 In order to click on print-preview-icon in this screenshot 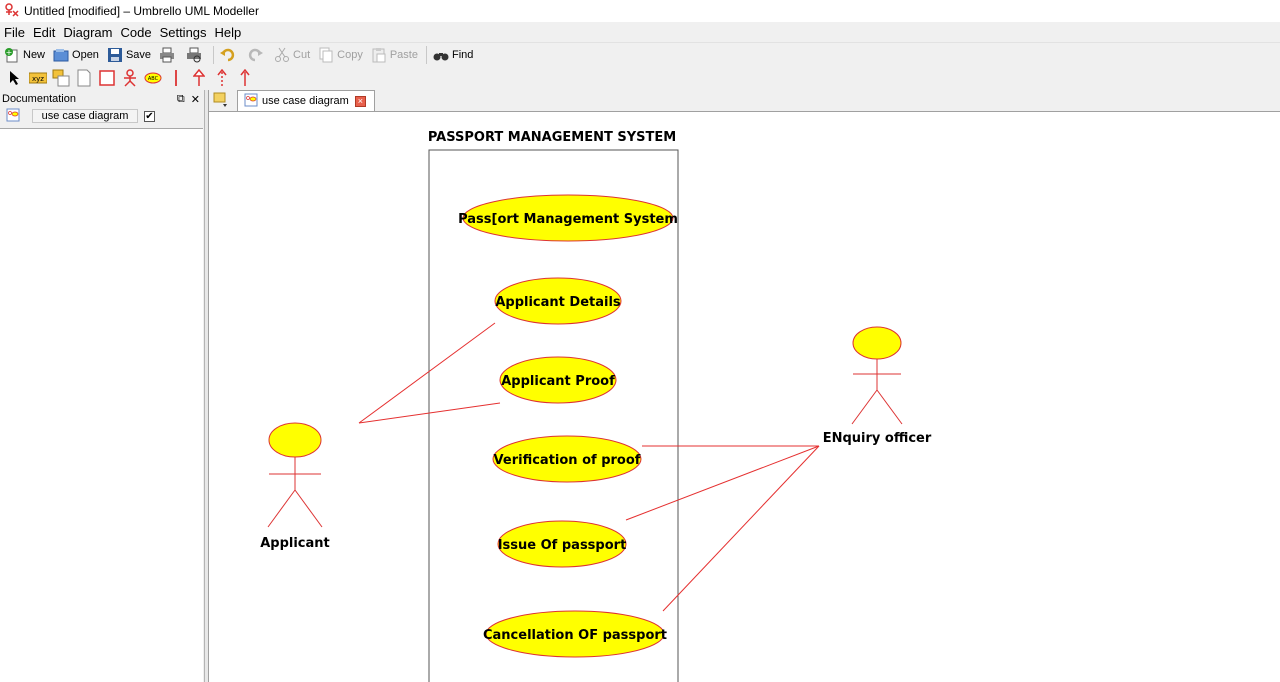, I will do `click(194, 55)`.